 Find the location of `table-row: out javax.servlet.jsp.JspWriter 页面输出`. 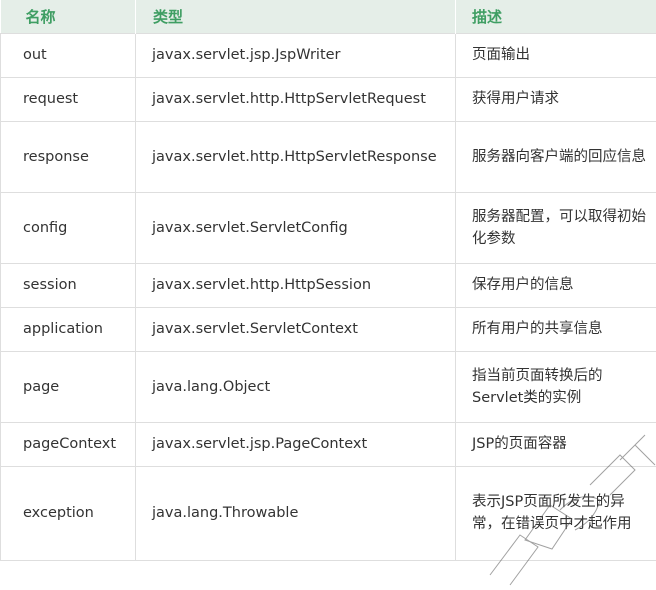

table-row: out javax.servlet.jsp.JspWriter 页面输出 is located at coordinates (328, 55).